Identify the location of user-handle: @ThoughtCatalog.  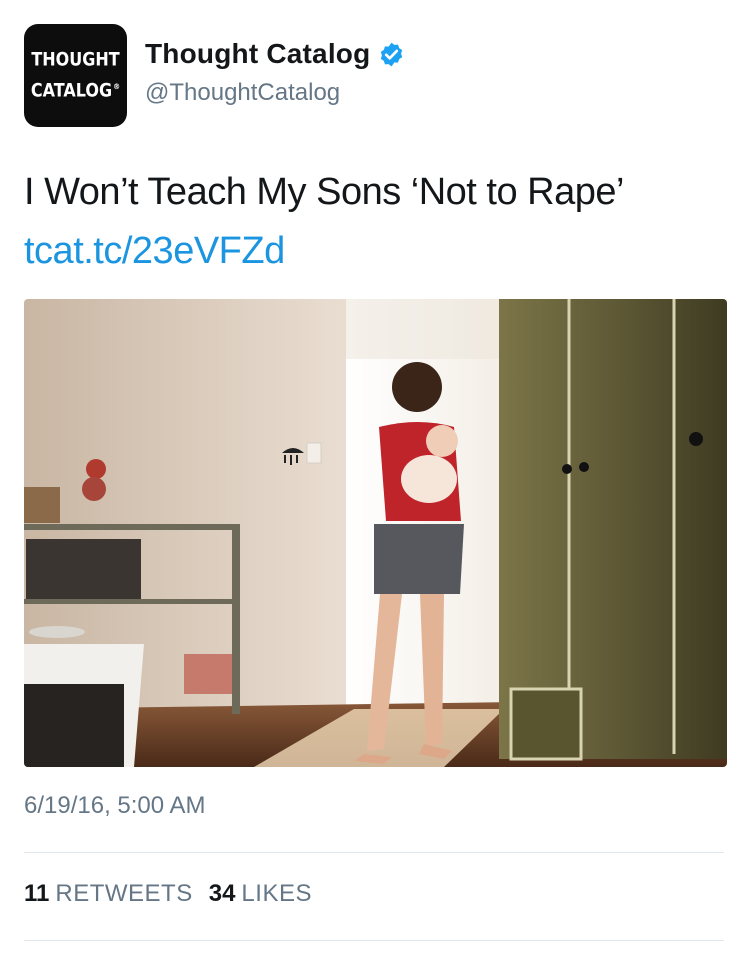
(242, 93).